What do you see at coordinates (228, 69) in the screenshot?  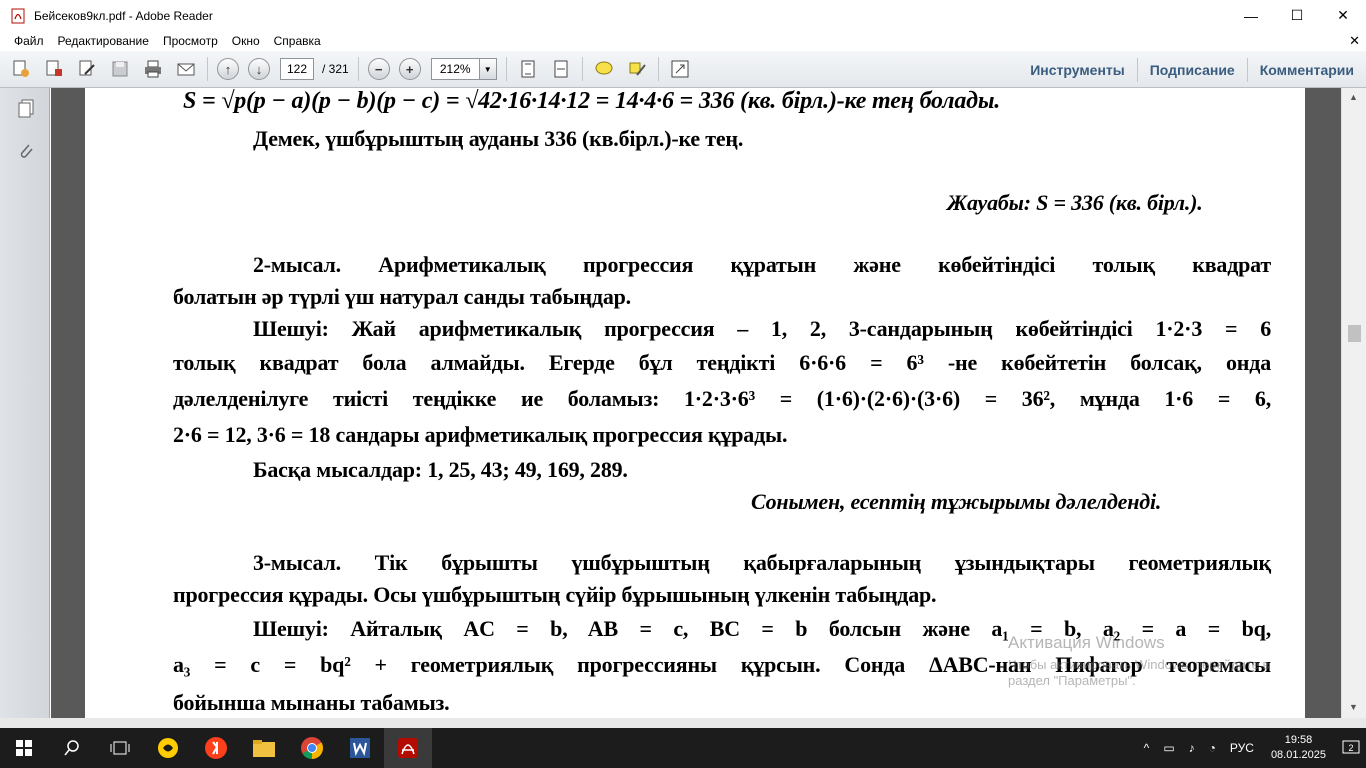 I see `previous-page-icon: ↑` at bounding box center [228, 69].